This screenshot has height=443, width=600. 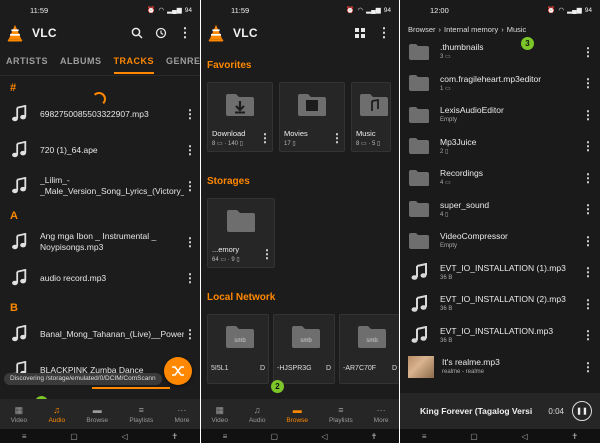 I want to click on view-list-icon, so click(x=360, y=33).